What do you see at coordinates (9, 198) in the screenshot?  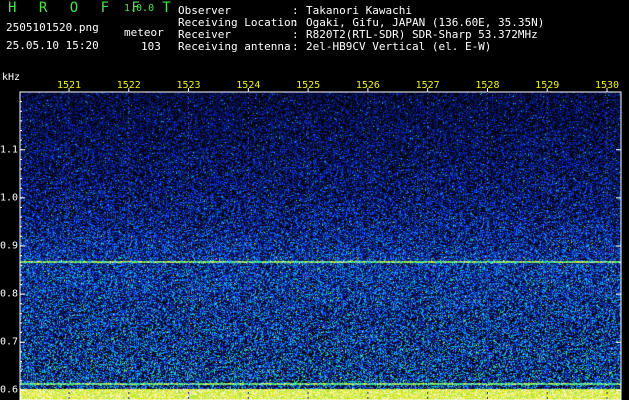 I see `y-tick-label: 1.0` at bounding box center [9, 198].